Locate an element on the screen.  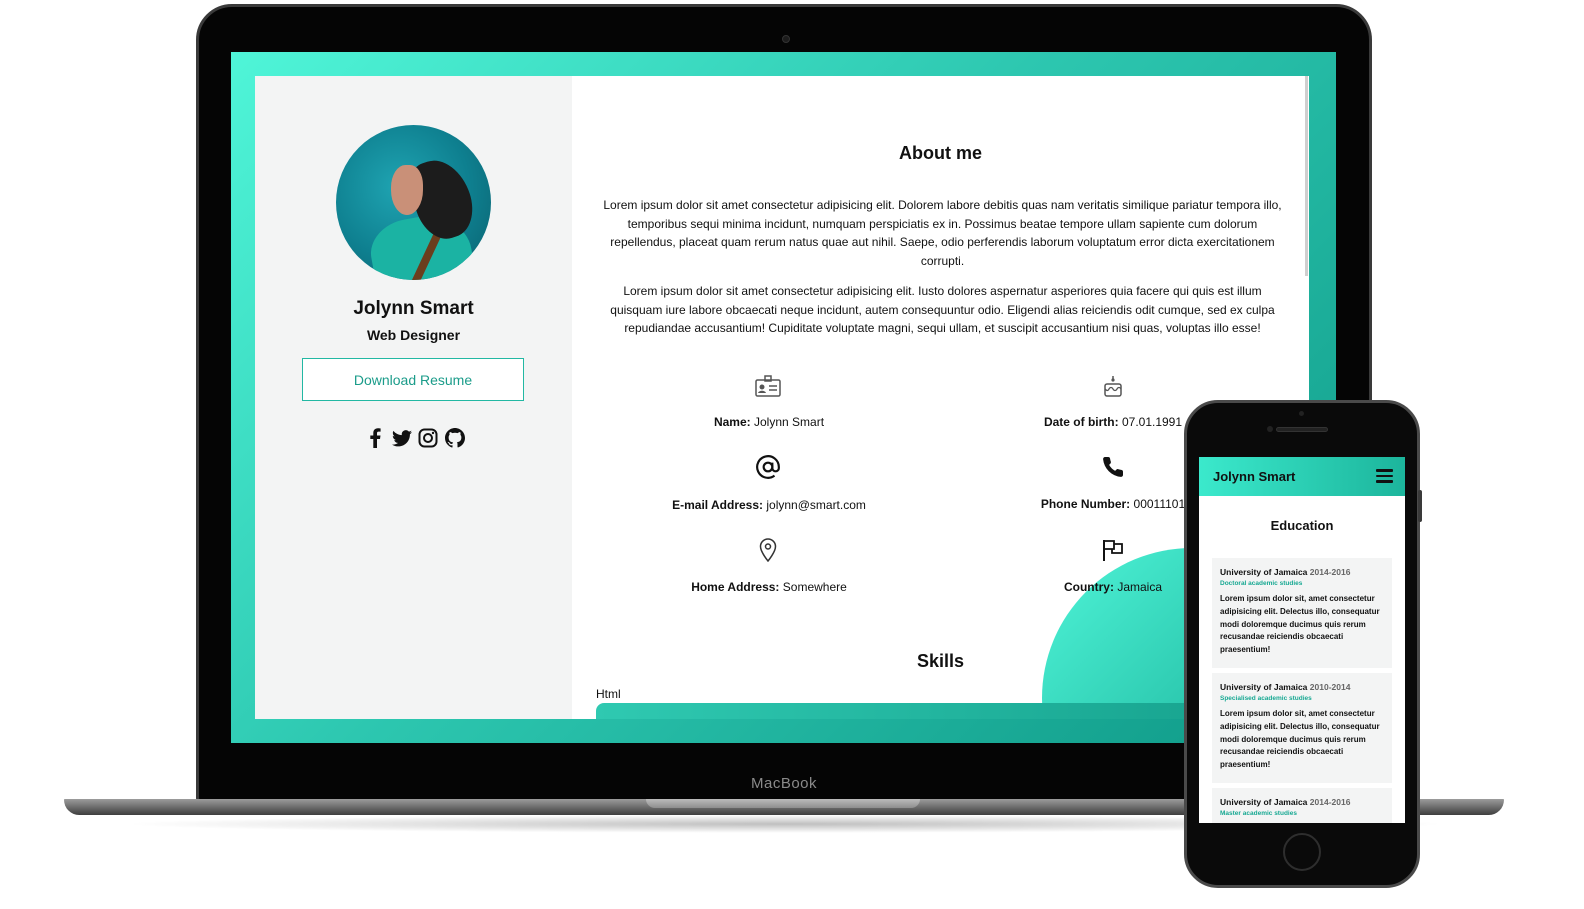
phone-camera-icon is located at coordinates (1270, 429).